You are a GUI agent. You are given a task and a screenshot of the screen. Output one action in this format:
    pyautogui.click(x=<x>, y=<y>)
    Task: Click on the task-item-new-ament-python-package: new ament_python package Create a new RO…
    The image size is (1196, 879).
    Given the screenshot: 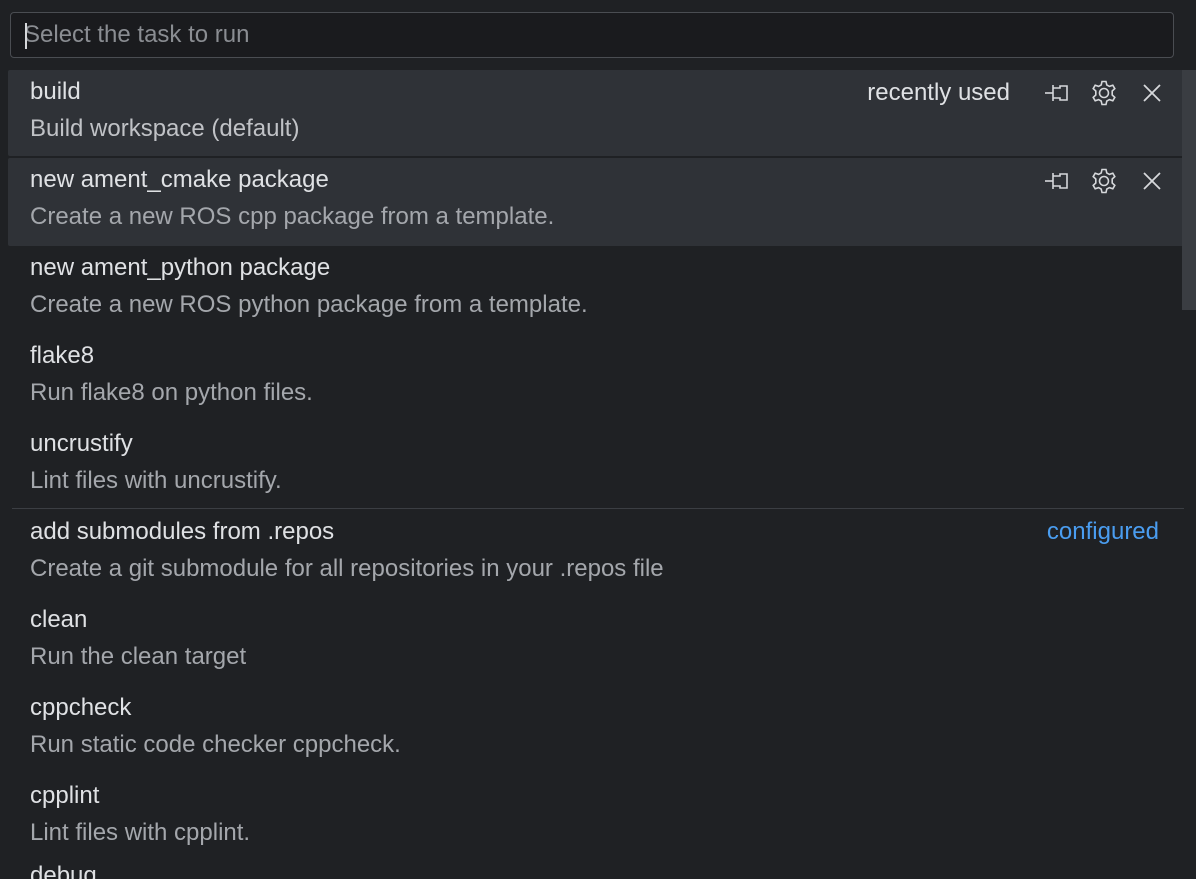 What is the action you would take?
    pyautogui.click(x=598, y=290)
    